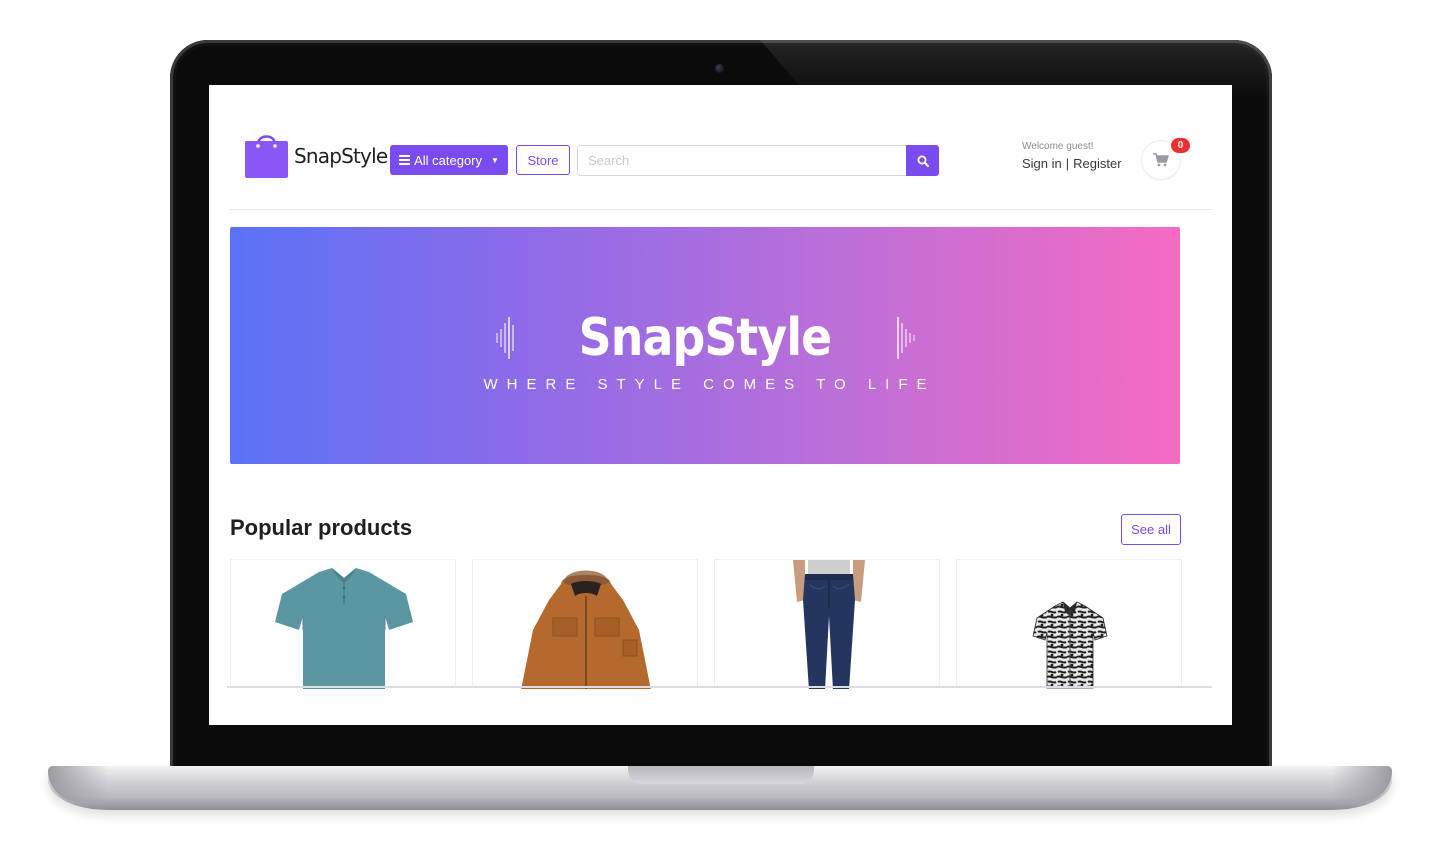  Describe the element at coordinates (495, 160) in the screenshot. I see `caret-down-icon: ▼` at that location.